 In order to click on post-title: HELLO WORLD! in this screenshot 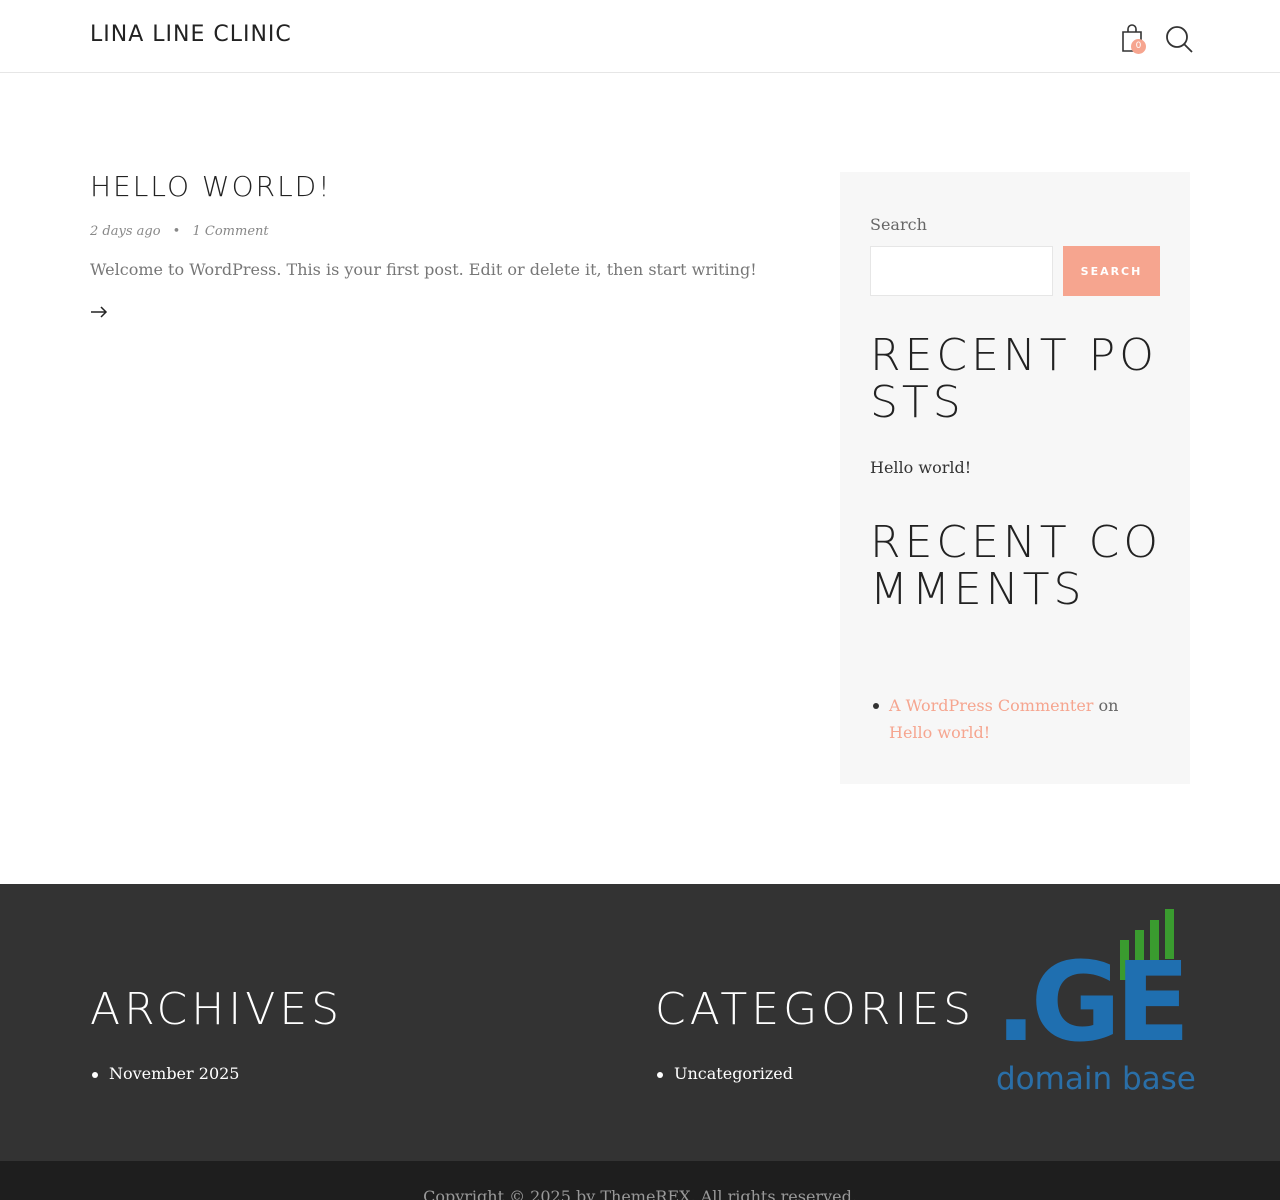, I will do `click(210, 186)`.